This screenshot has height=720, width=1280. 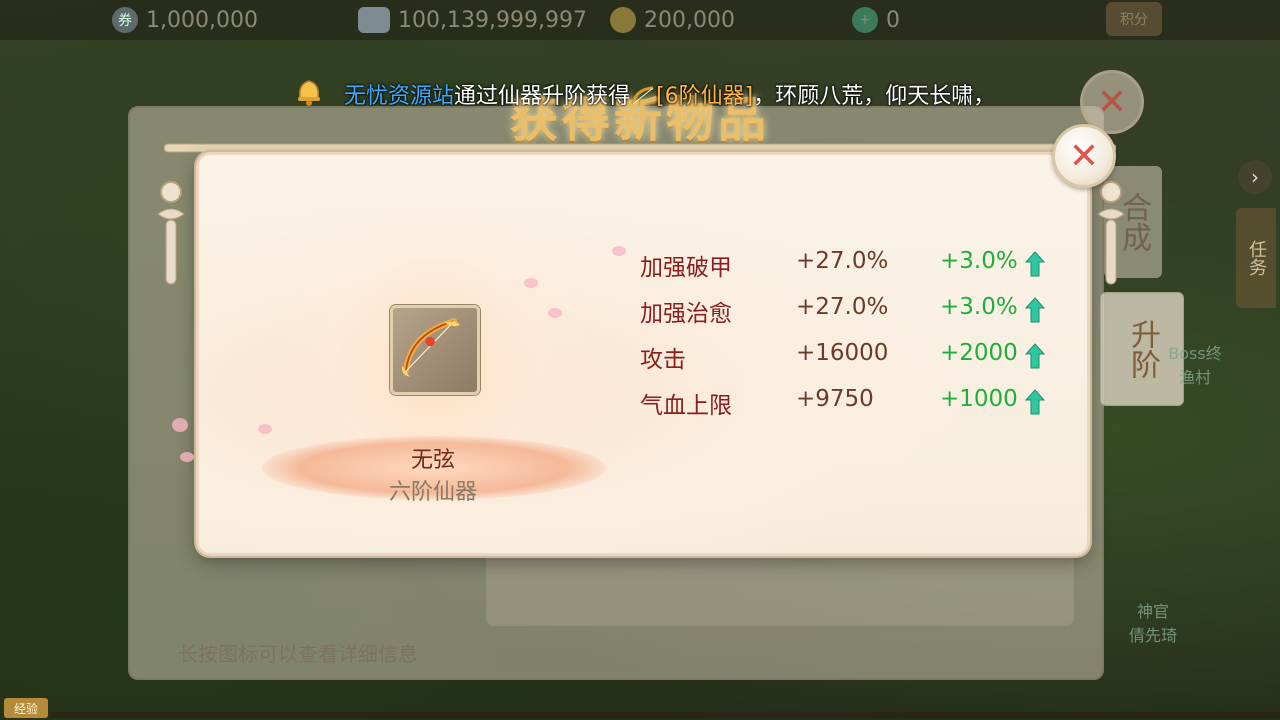 What do you see at coordinates (642, 95) in the screenshot?
I see `bow-icon` at bounding box center [642, 95].